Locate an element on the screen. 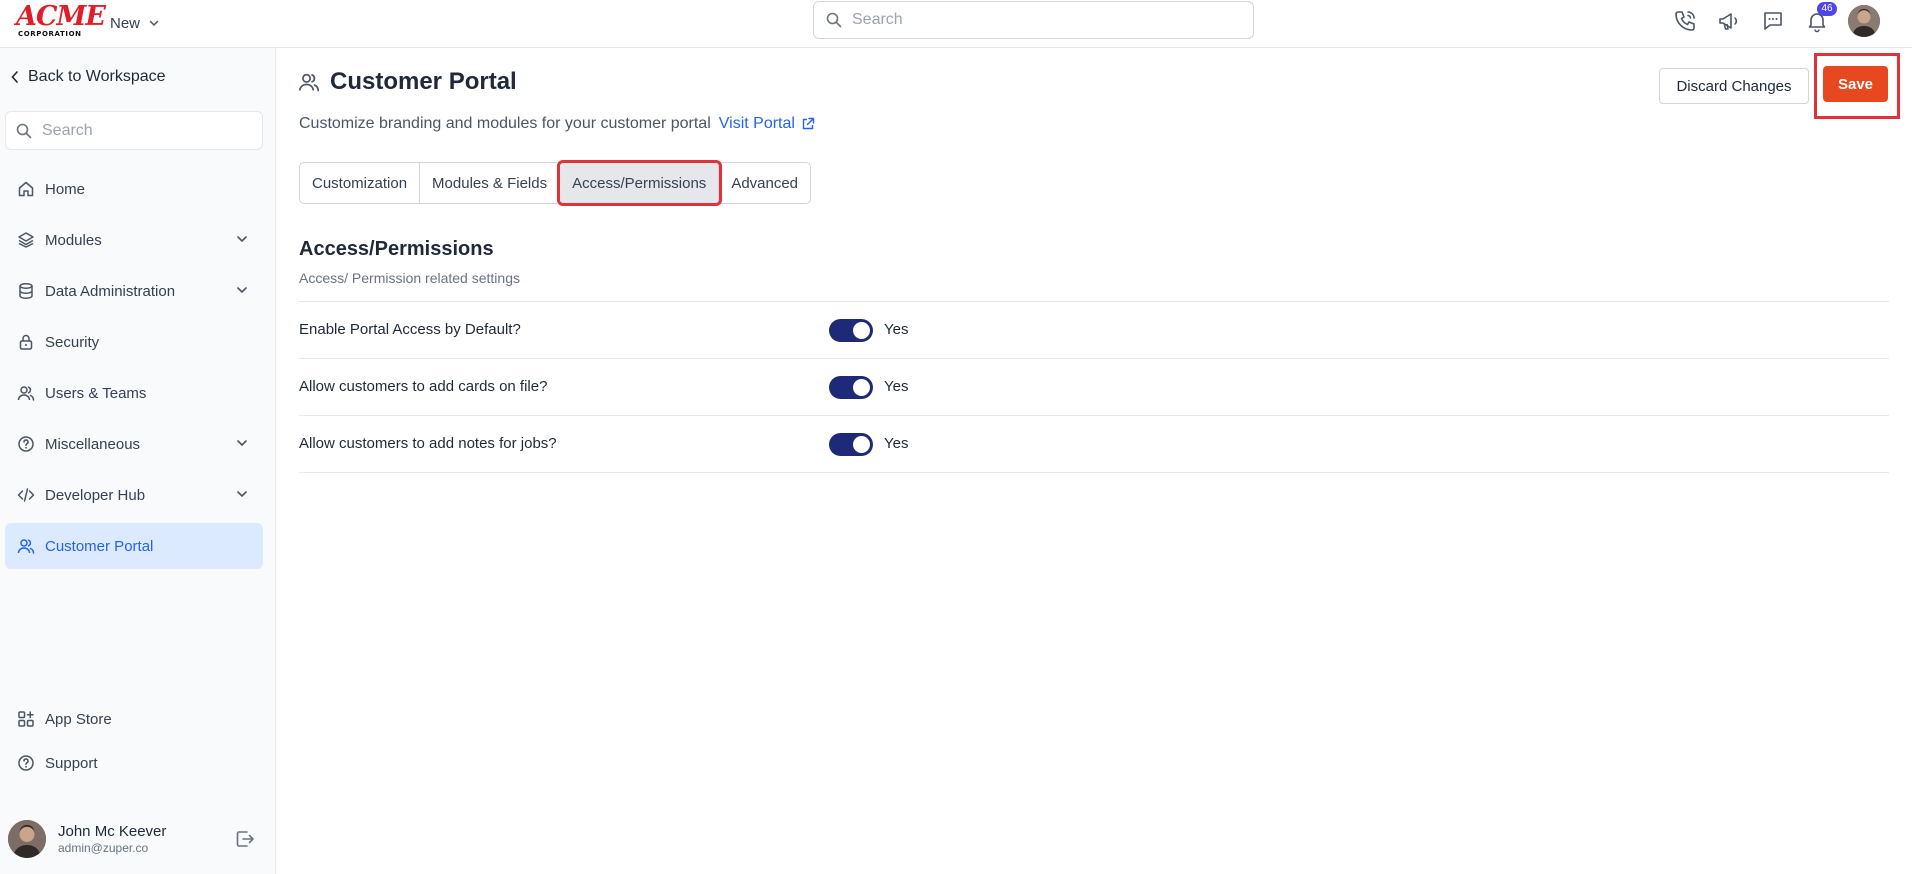 The height and width of the screenshot is (874, 1912). top-actions: 46 is located at coordinates (1776, 19).